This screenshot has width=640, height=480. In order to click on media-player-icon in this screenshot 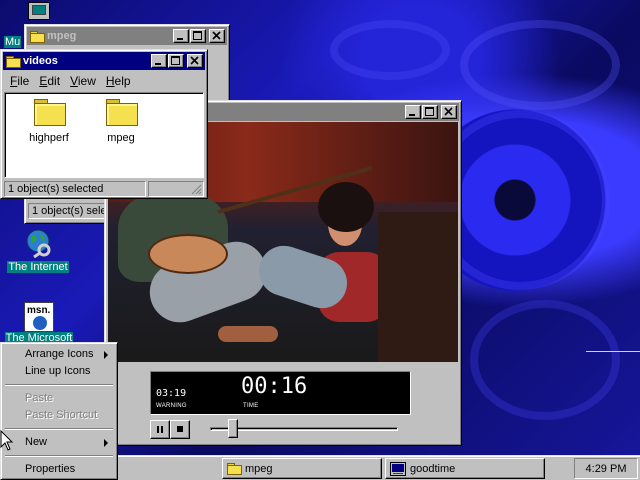, I will do `click(398, 468)`.